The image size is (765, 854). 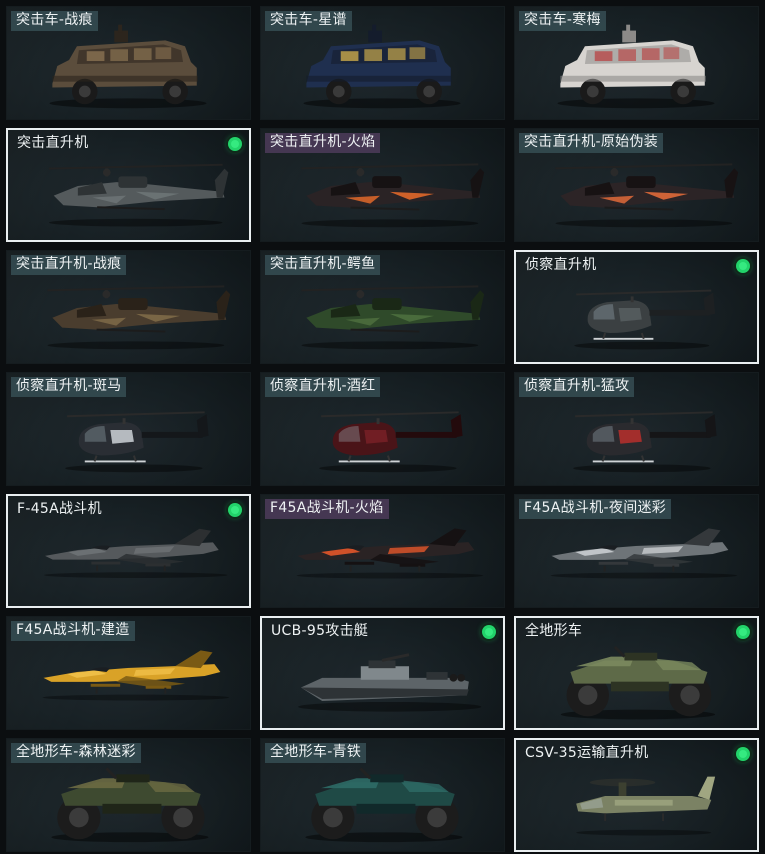 I want to click on vehicle-name-label: 突击直升机, so click(x=53, y=143).